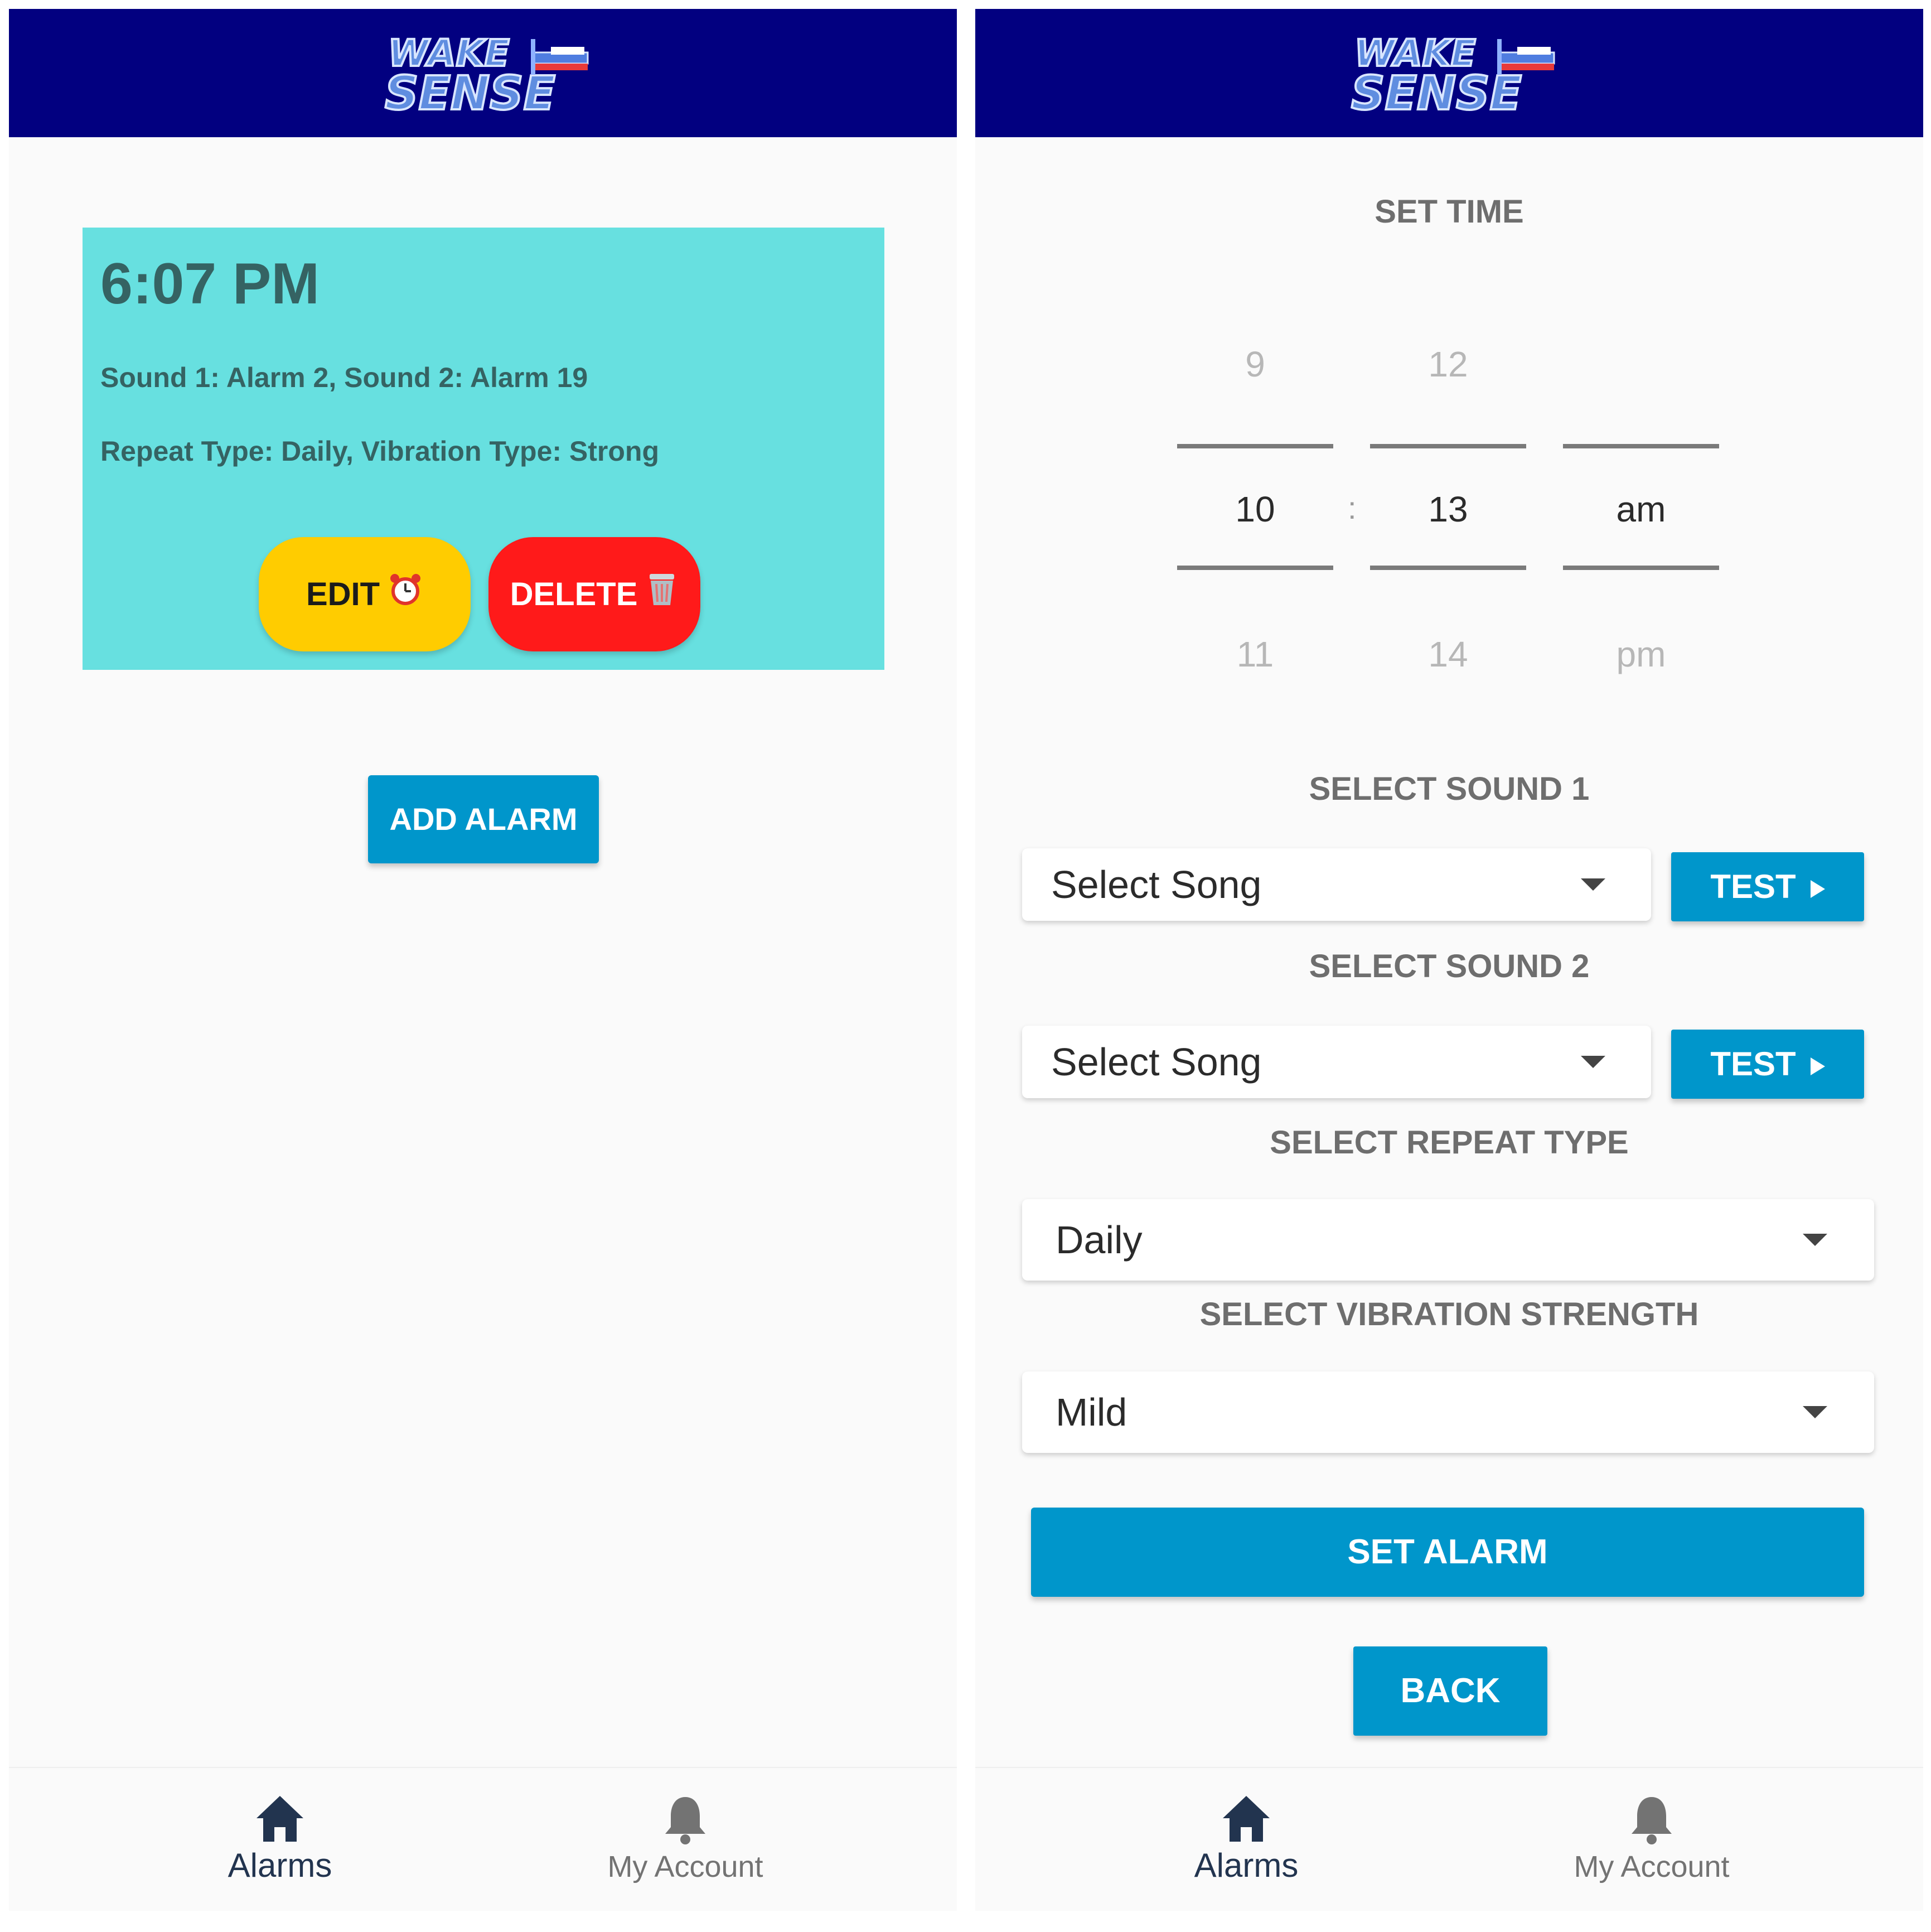 This screenshot has height=1932, width=1931. I want to click on test-sound-2-button: TEST, so click(1767, 1064).